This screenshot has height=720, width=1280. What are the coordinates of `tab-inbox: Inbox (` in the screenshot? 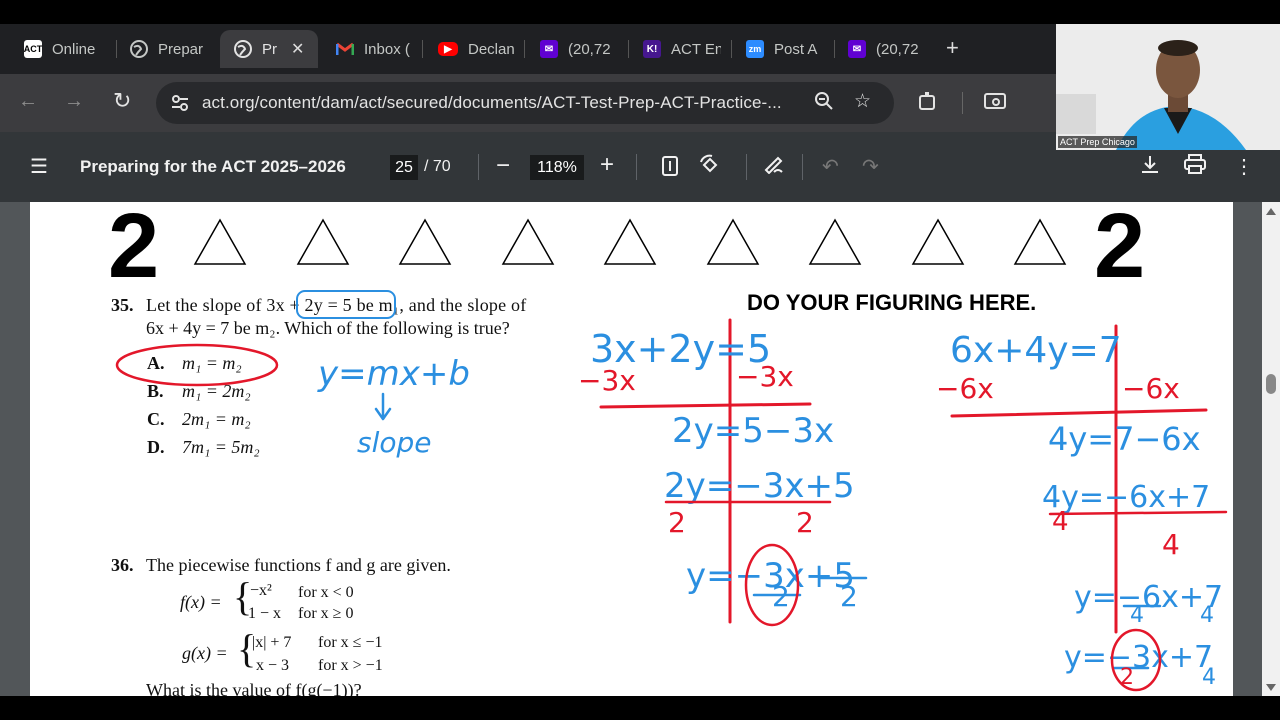 It's located at (374, 49).